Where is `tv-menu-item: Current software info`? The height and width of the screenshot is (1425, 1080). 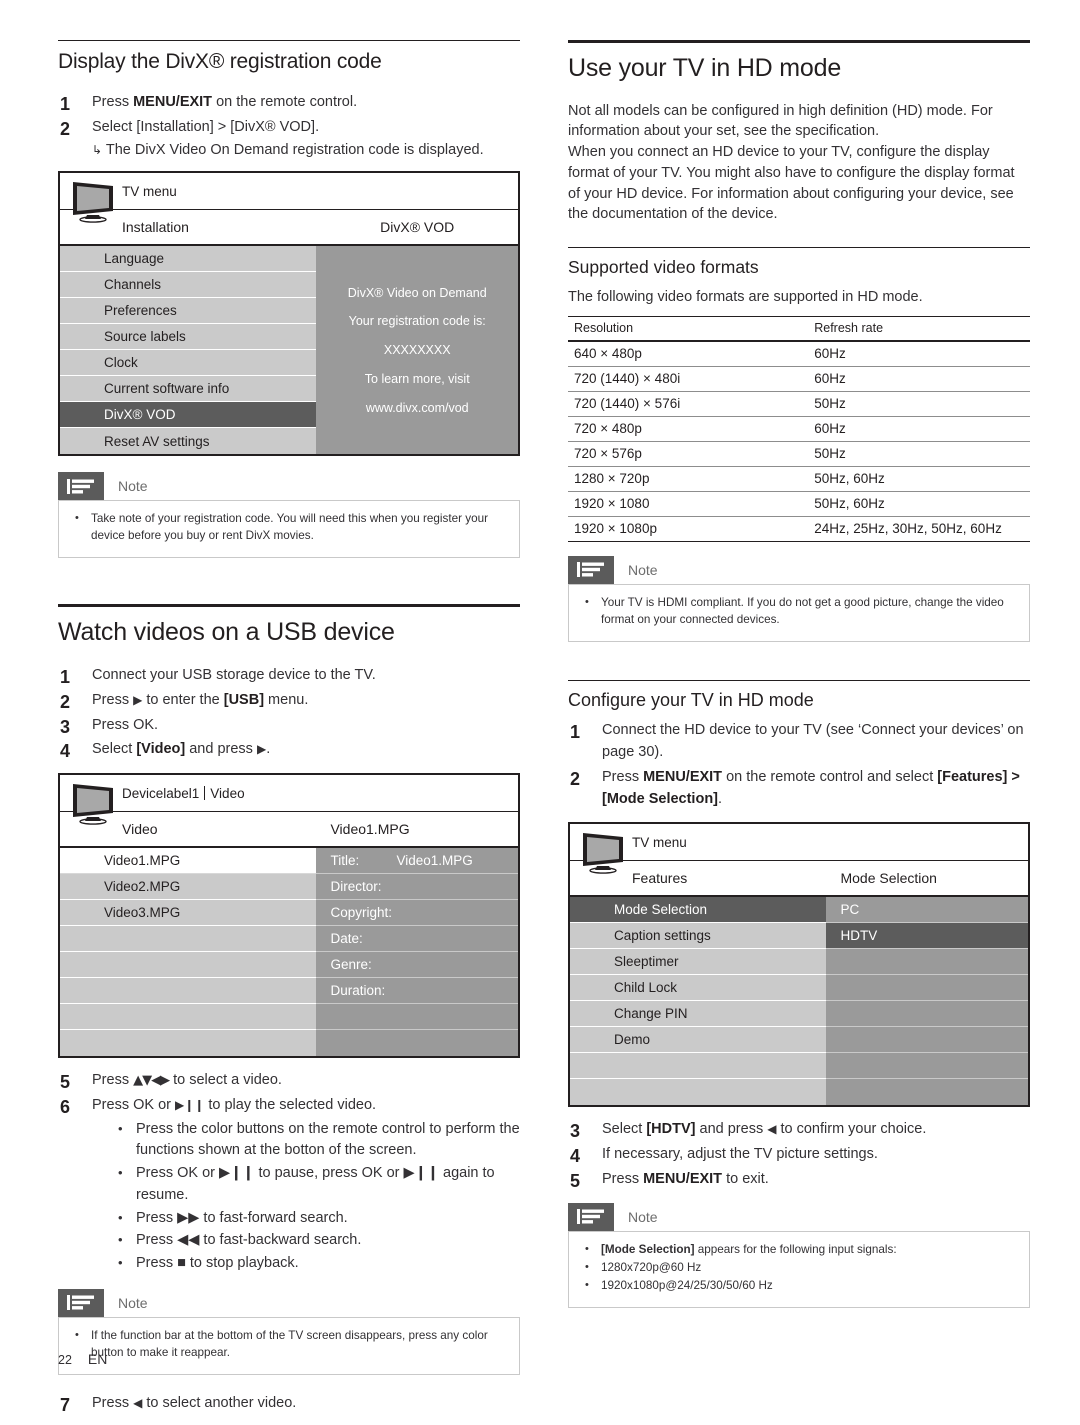
tv-menu-item: Current software info is located at coordinates (188, 389).